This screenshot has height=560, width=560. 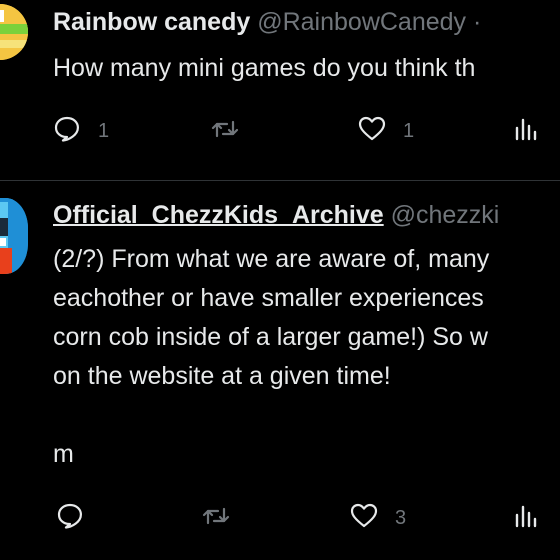 What do you see at coordinates (280, 518) in the screenshot?
I see `tweet-actions: 3` at bounding box center [280, 518].